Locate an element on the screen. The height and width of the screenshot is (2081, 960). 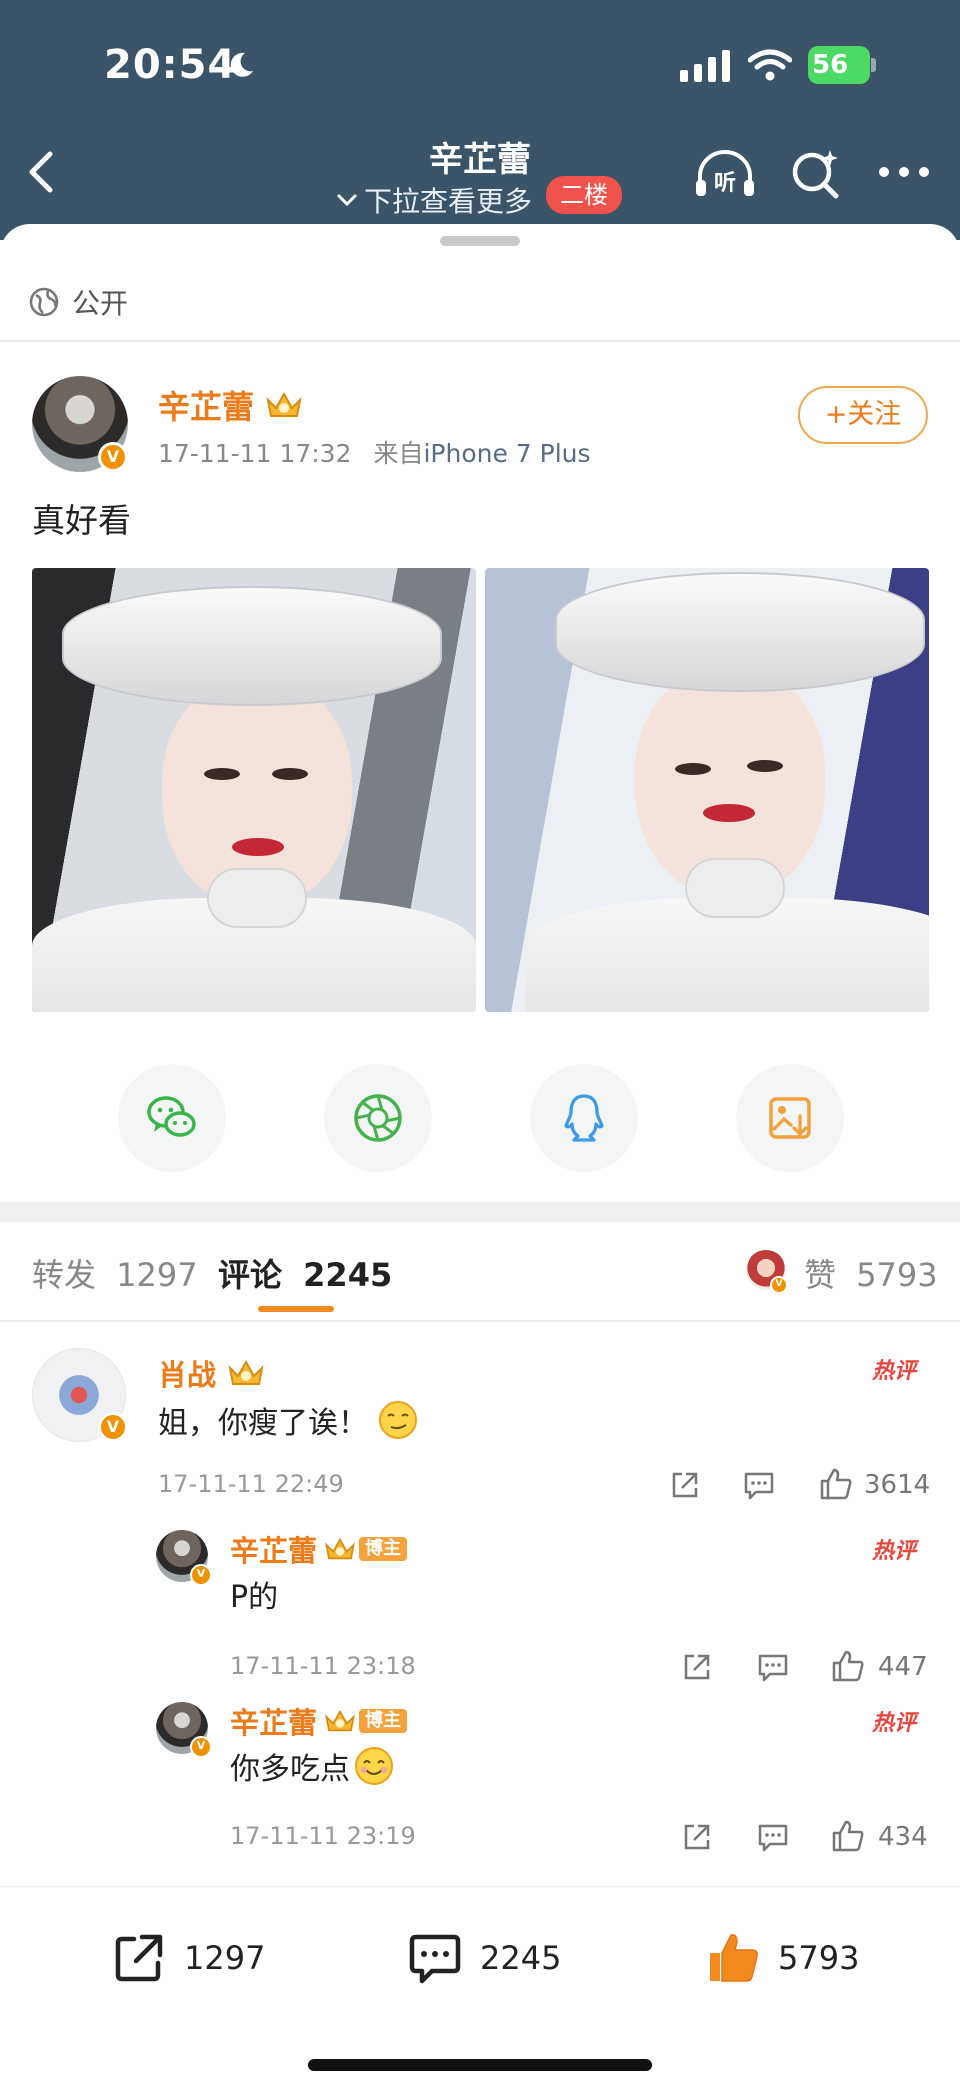
tab-likes-count: 5793 is located at coordinates (897, 1275).